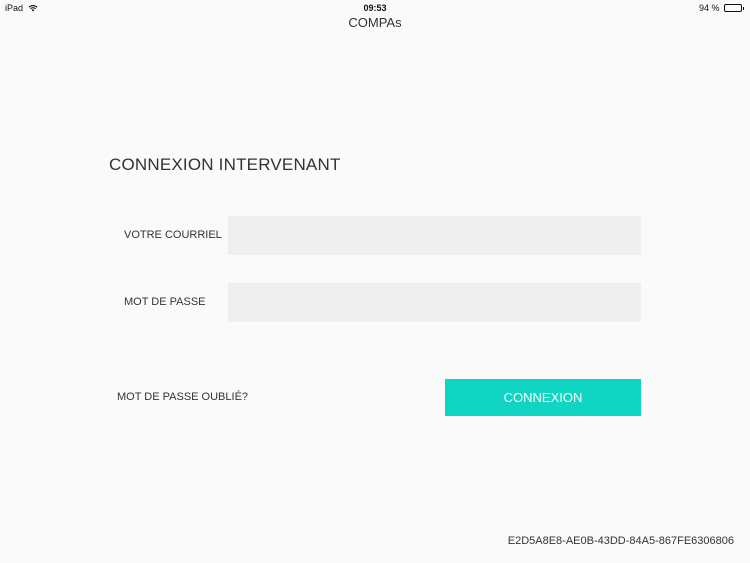 The height and width of the screenshot is (563, 750). I want to click on device-id: E2D5A8E8-AE0B-43DD-84A5-867FE6306806, so click(620, 541).